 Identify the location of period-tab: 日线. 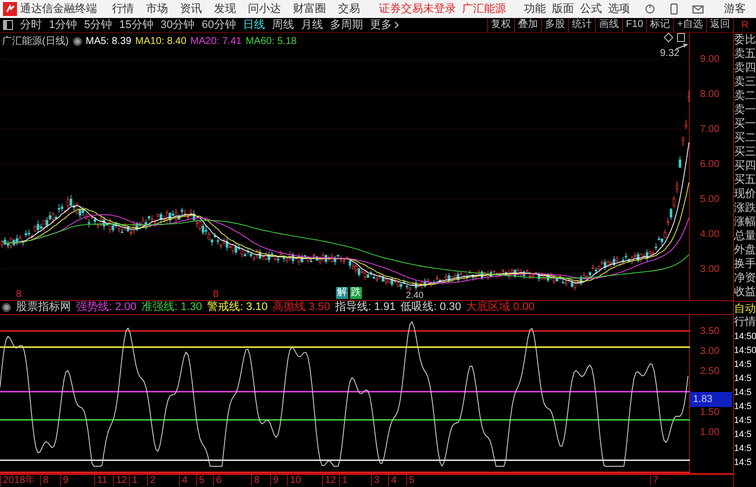
(254, 25).